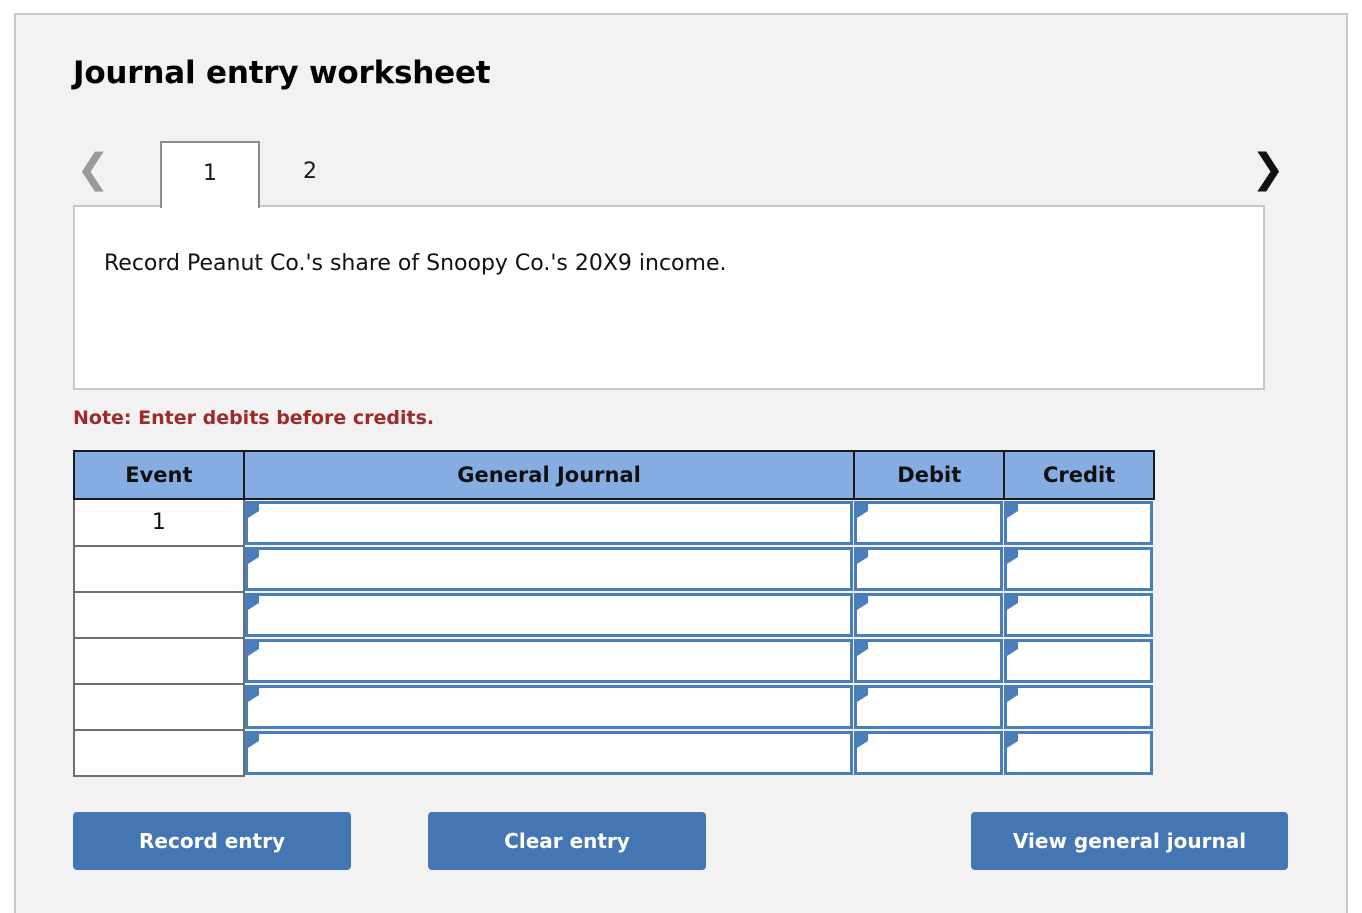 The width and height of the screenshot is (1362, 913). Describe the element at coordinates (159, 522) in the screenshot. I see `event-cell: 1` at that location.